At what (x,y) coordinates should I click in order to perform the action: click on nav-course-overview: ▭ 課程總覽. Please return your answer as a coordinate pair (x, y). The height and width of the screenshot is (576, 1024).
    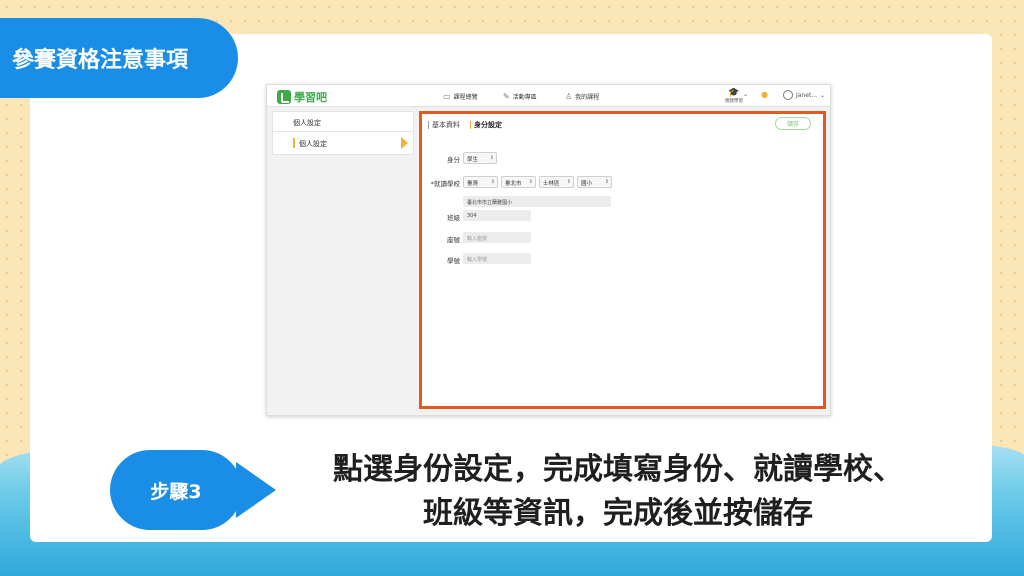
    Looking at the image, I should click on (460, 96).